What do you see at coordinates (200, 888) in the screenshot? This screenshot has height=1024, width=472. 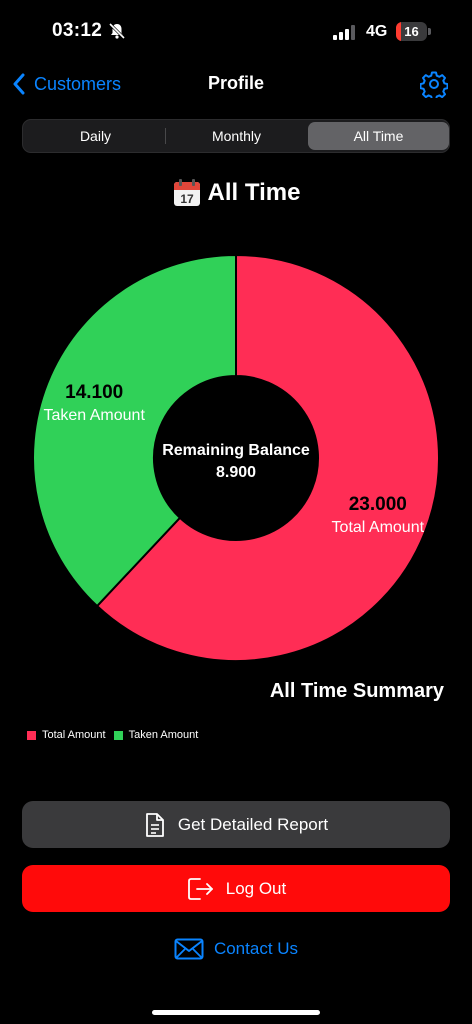 I see `logout-icon` at bounding box center [200, 888].